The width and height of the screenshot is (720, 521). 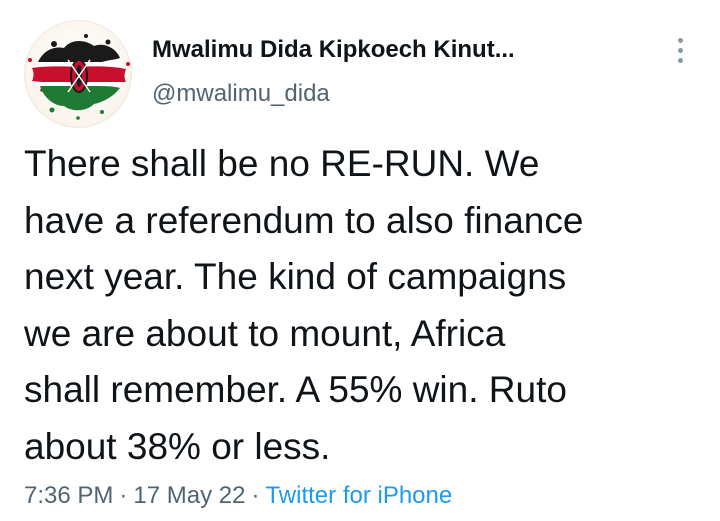 What do you see at coordinates (189, 495) in the screenshot?
I see `tweet-date: 17 May 22` at bounding box center [189, 495].